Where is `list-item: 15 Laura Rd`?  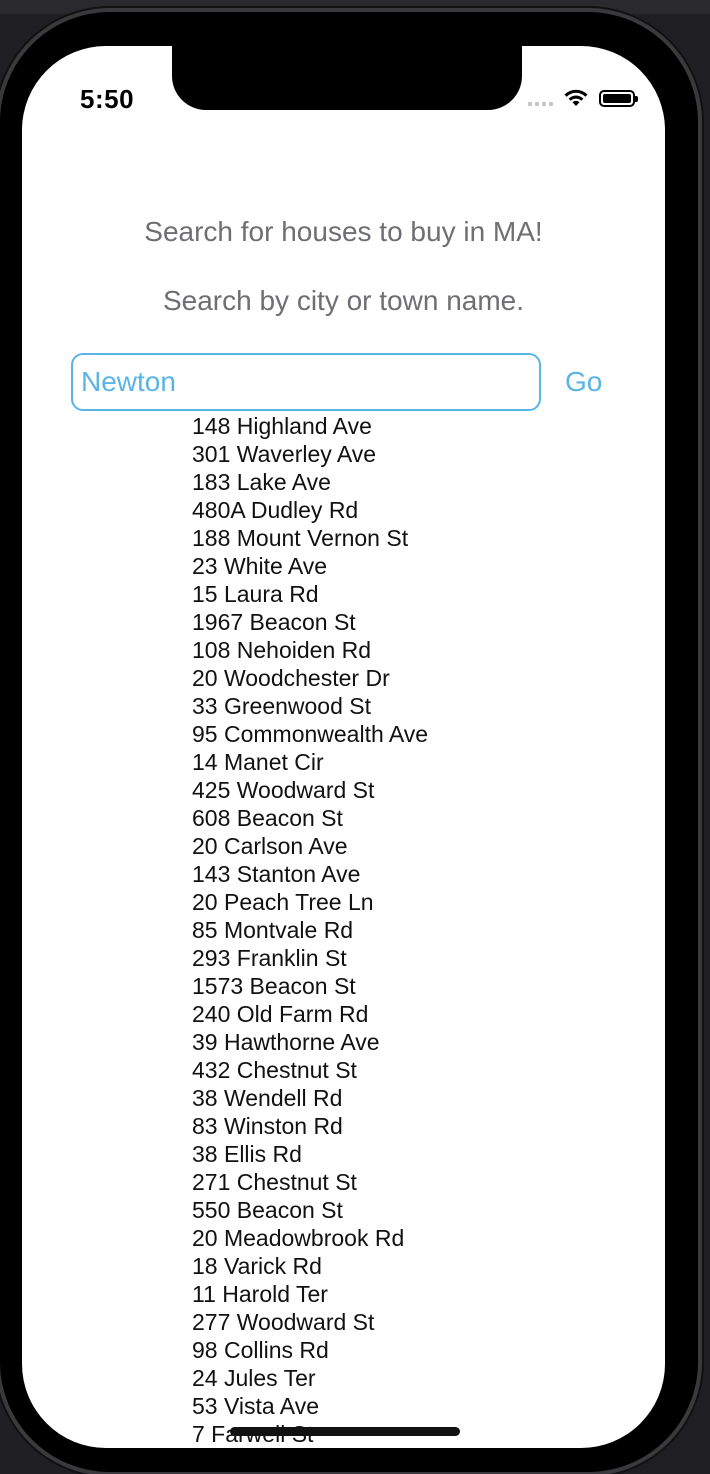
list-item: 15 Laura Rd is located at coordinates (310, 594).